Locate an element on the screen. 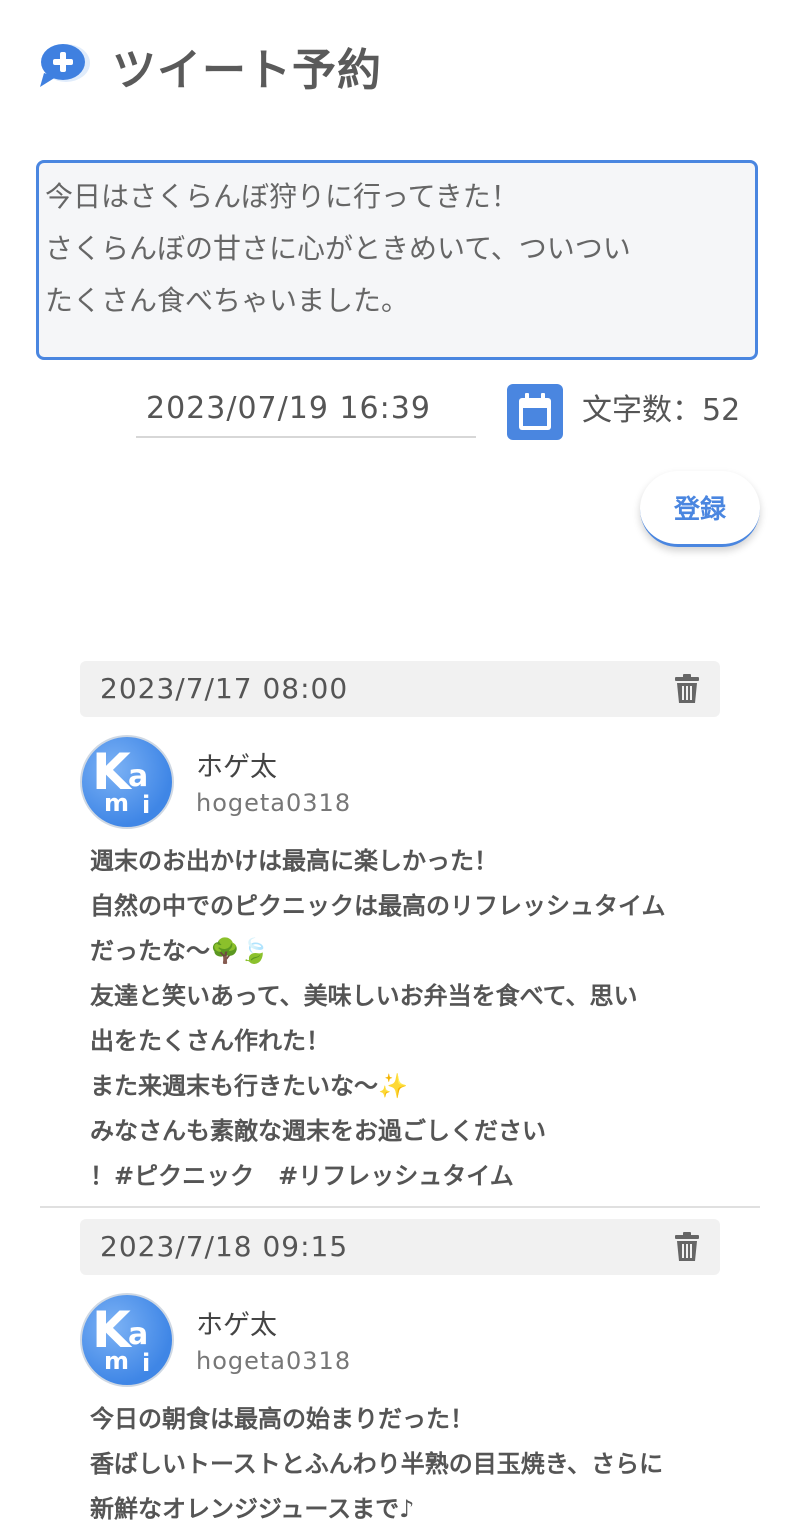 Image resolution: width=800 pixels, height=1532 pixels. tweet-line: だったな〜🌳🍃 is located at coordinates (180, 951).